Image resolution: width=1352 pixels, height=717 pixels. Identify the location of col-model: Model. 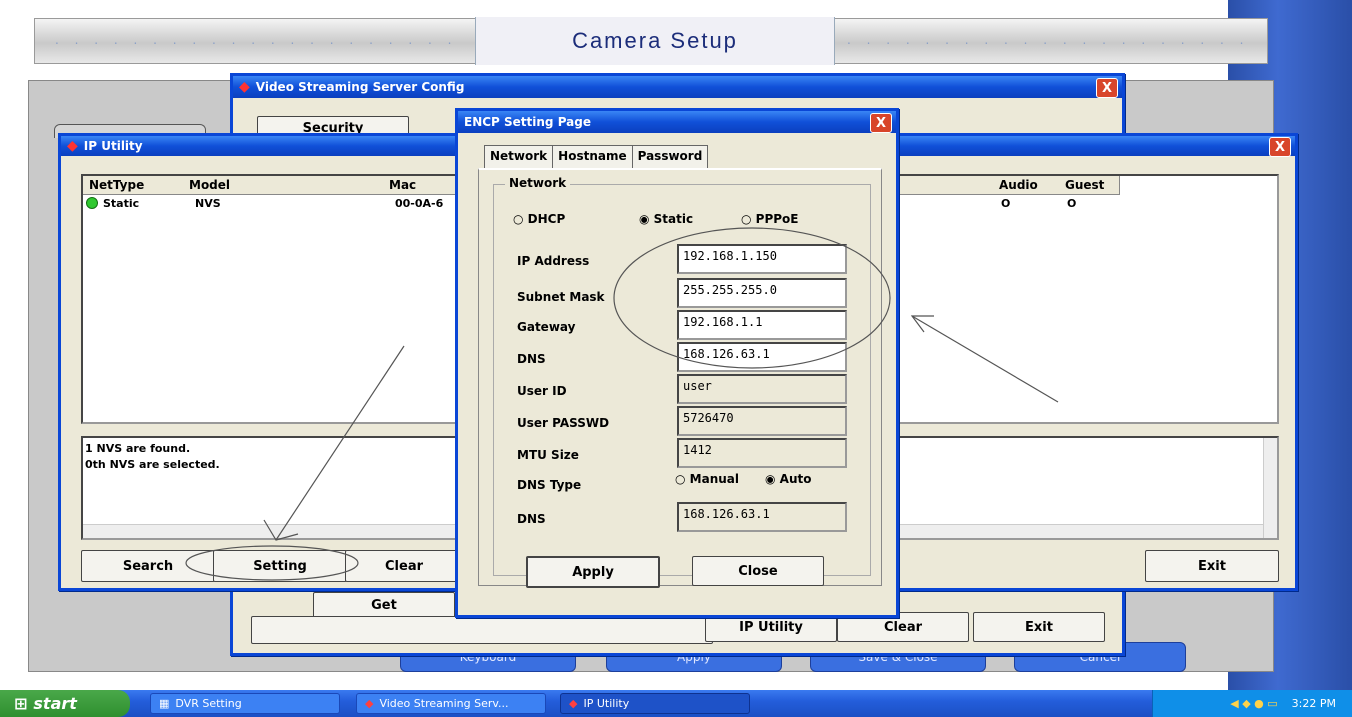
(286, 185).